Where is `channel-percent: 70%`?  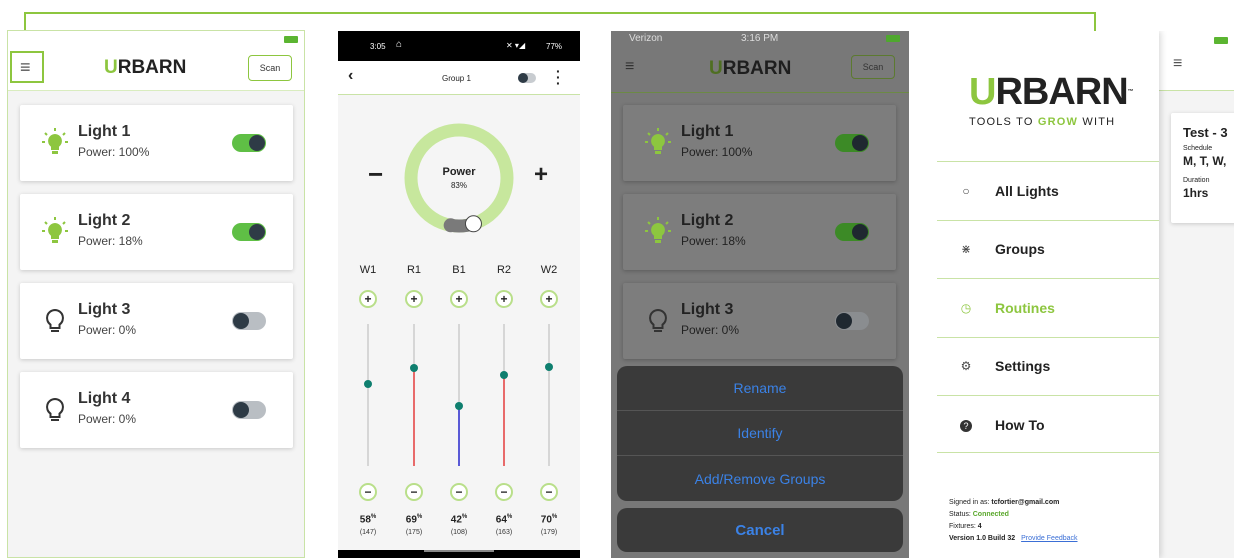 channel-percent: 70% is located at coordinates (549, 520).